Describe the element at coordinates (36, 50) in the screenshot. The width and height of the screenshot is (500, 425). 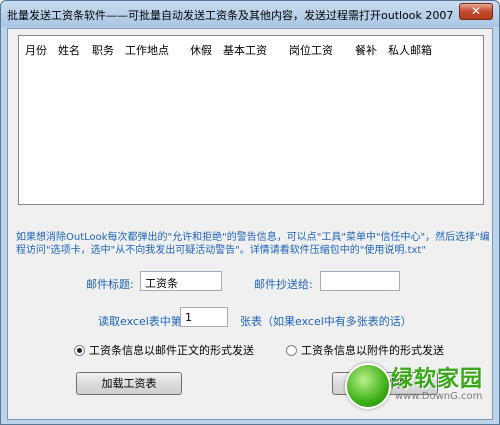
I see `column-header-month: 月份` at that location.